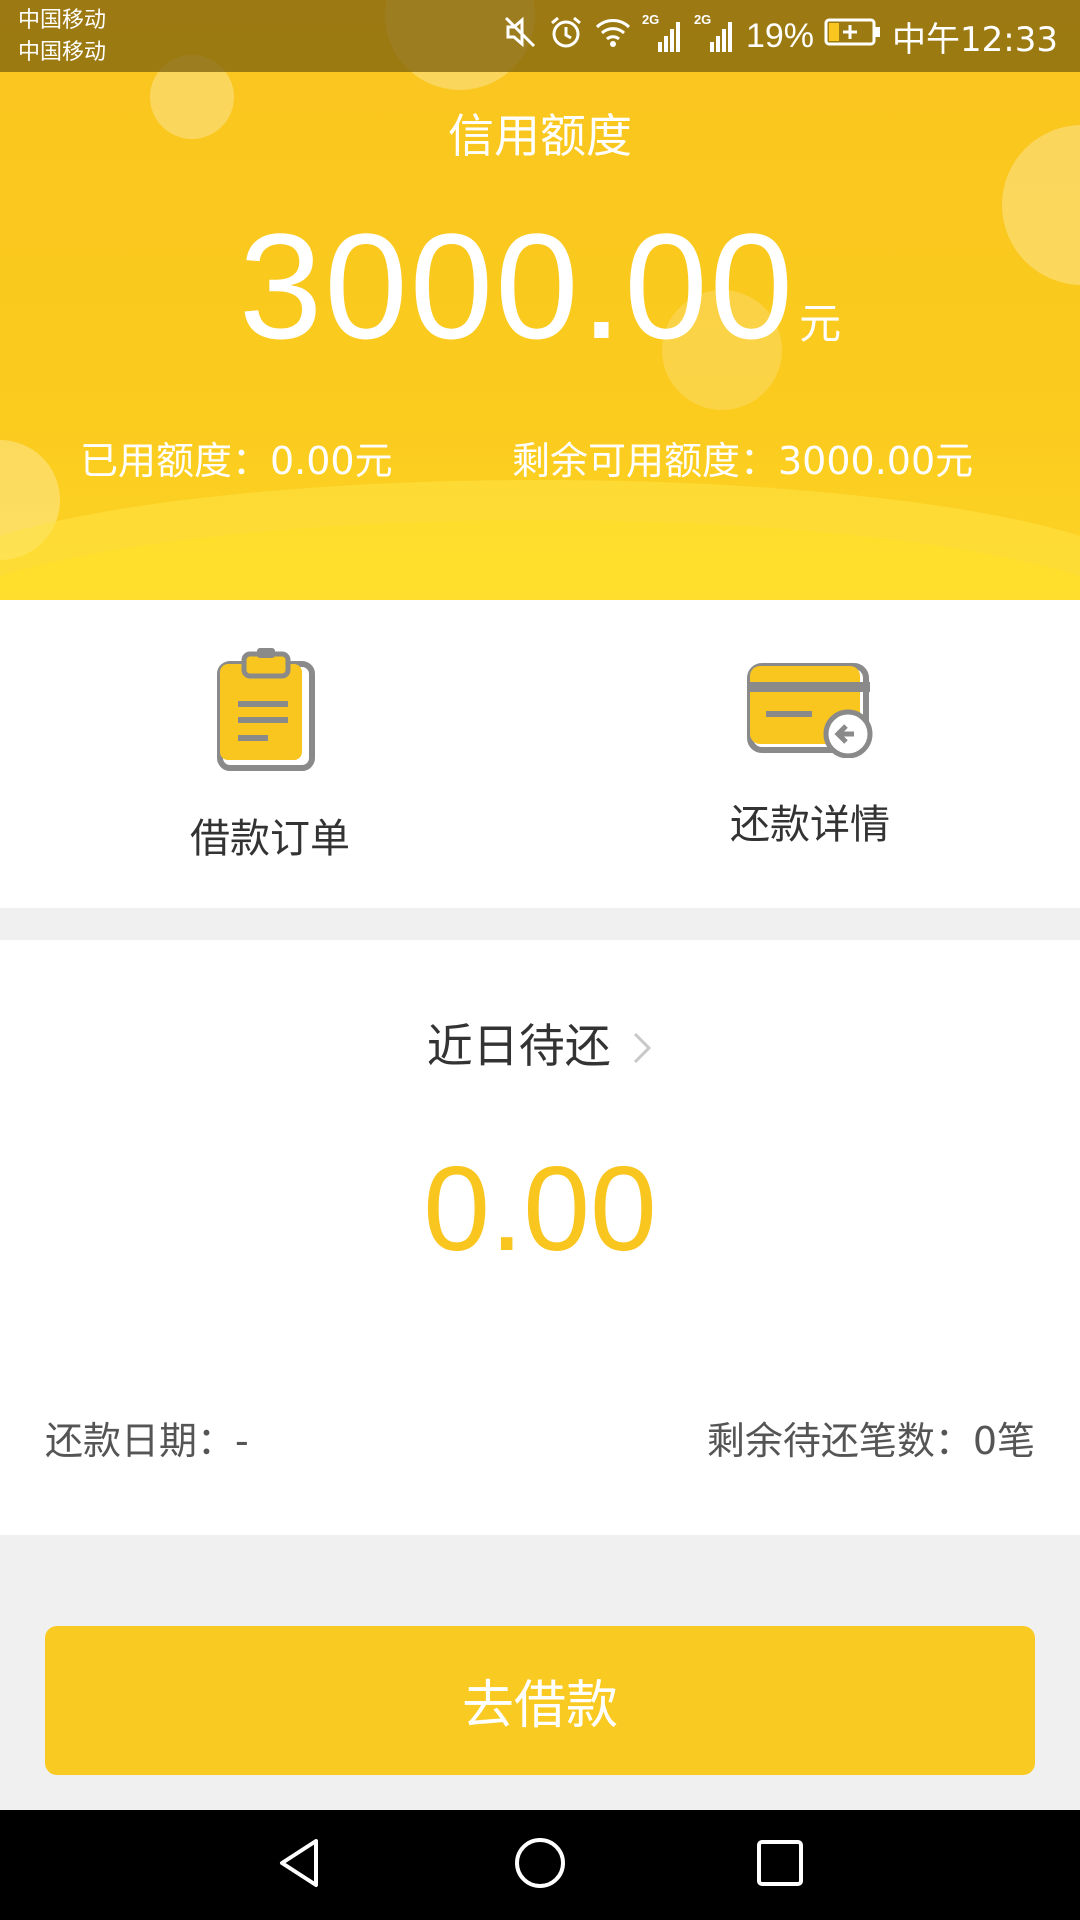 This screenshot has height=1920, width=1080. Describe the element at coordinates (520, 36) in the screenshot. I see `mute-icon` at that location.